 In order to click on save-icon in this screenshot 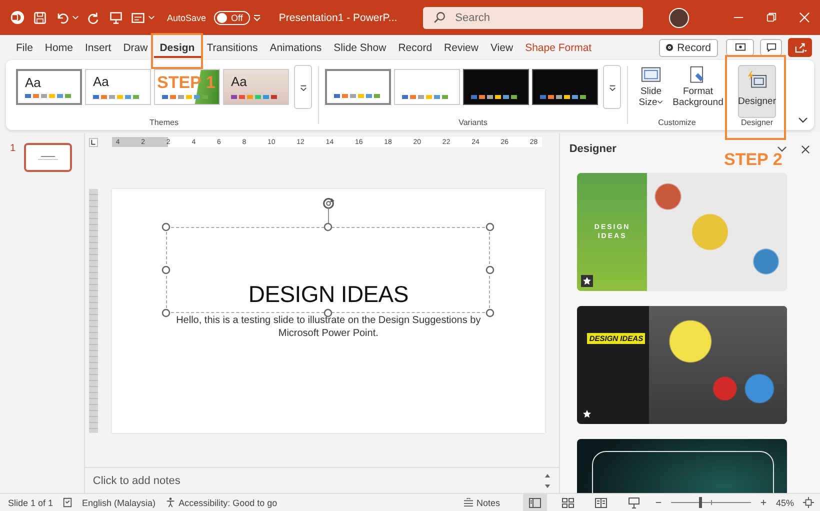, I will do `click(40, 17)`.